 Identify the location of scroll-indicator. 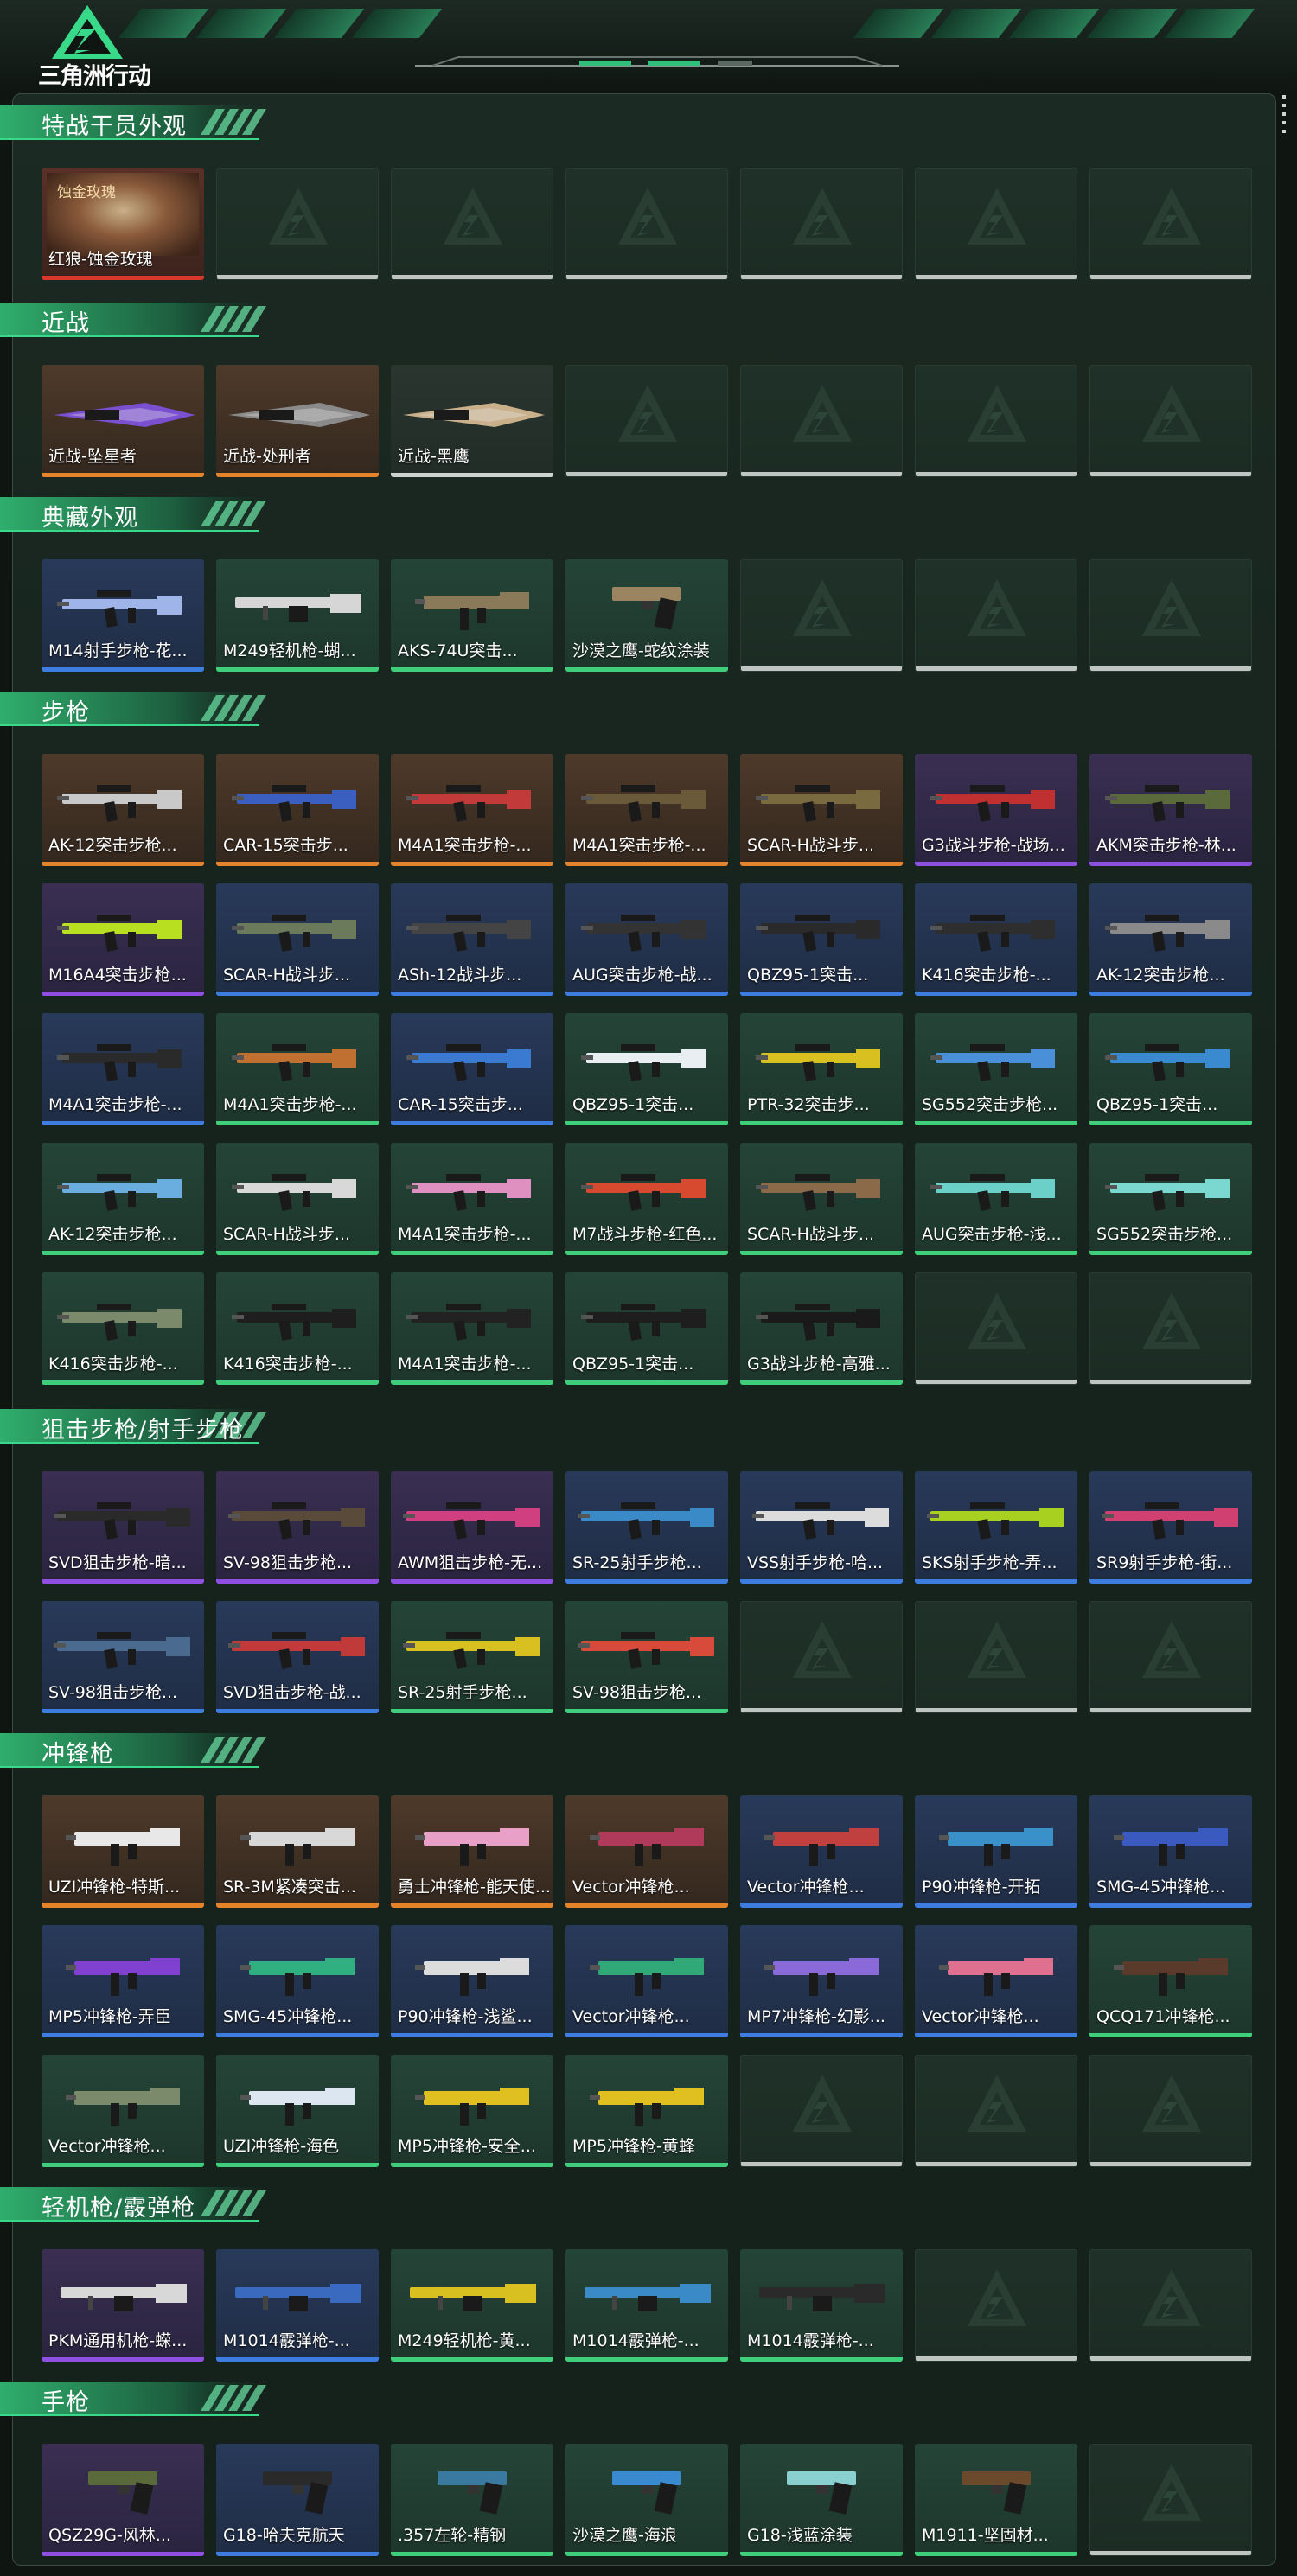
(1284, 125).